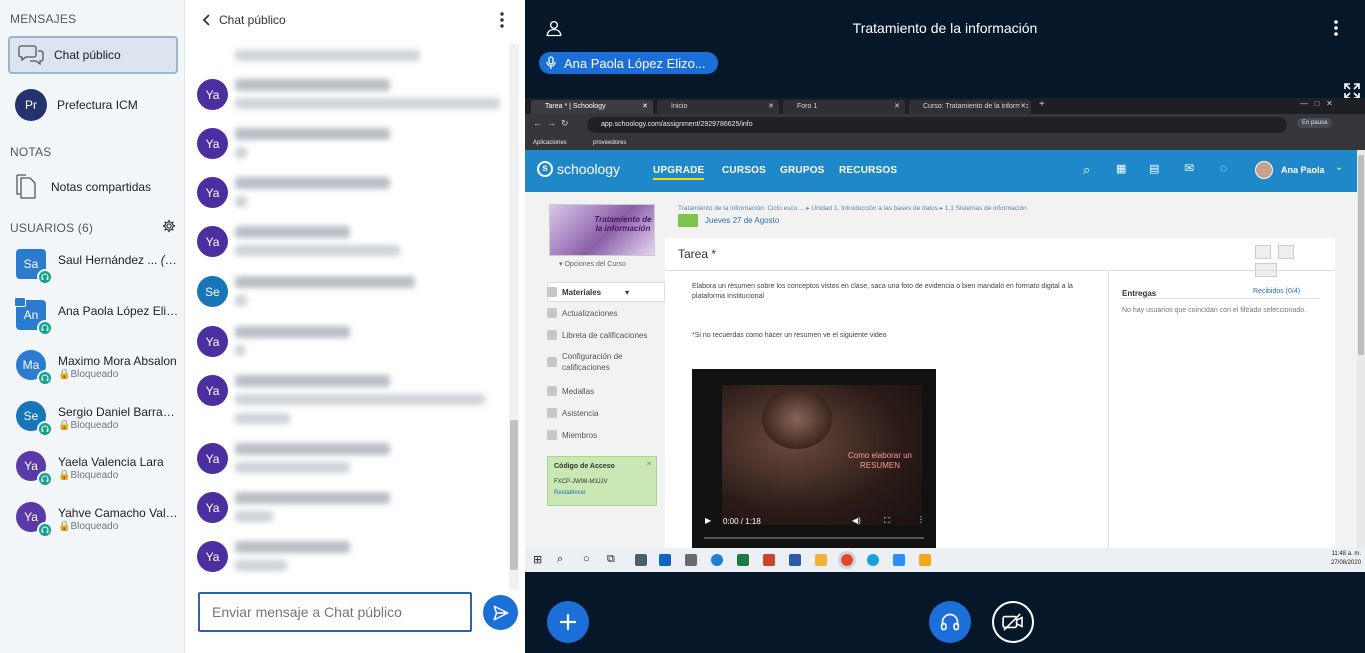 The width and height of the screenshot is (1365, 653). I want to click on folder-icon, so click(688, 220).